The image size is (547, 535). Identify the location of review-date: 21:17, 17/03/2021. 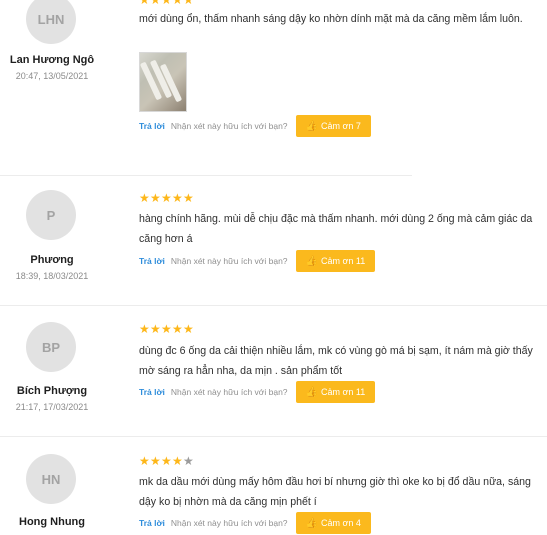
(52, 407).